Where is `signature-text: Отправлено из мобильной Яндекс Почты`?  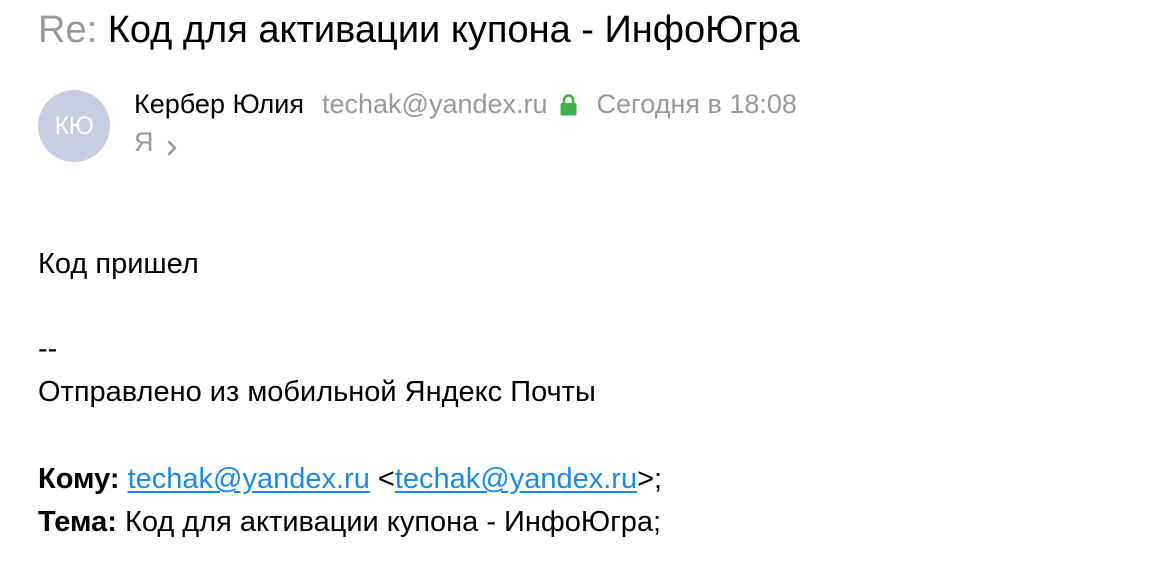
signature-text: Отправлено из мобильной Яндекс Почты is located at coordinates (317, 392).